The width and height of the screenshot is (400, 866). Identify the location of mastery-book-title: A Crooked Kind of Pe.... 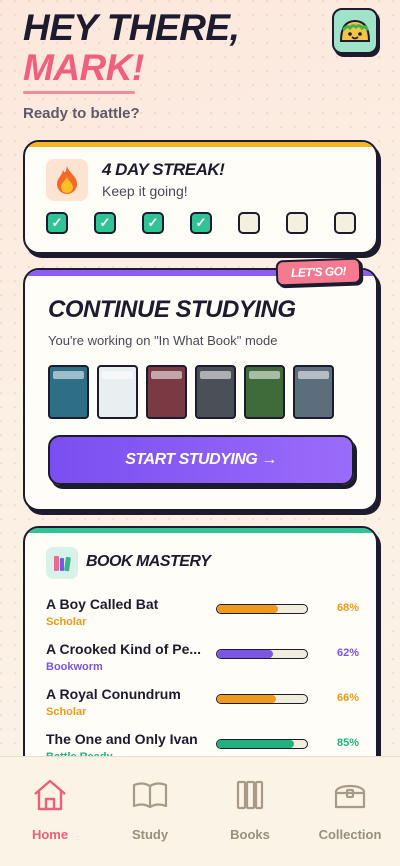
(124, 649).